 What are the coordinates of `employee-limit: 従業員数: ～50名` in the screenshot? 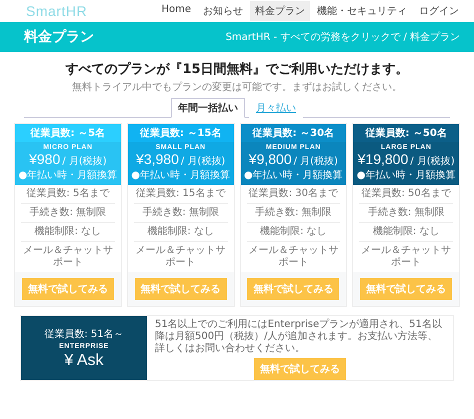 It's located at (406, 133).